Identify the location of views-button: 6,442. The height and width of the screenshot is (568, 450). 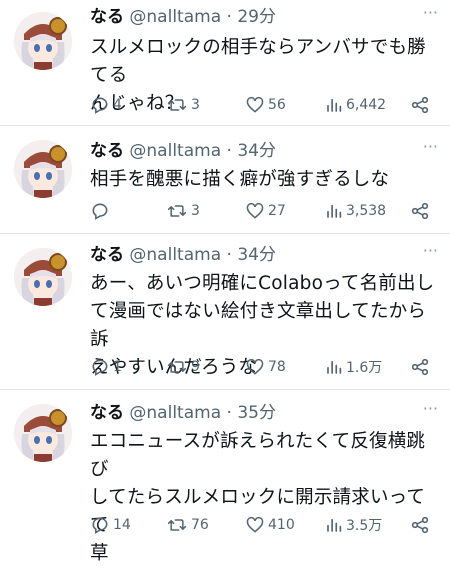
(355, 105).